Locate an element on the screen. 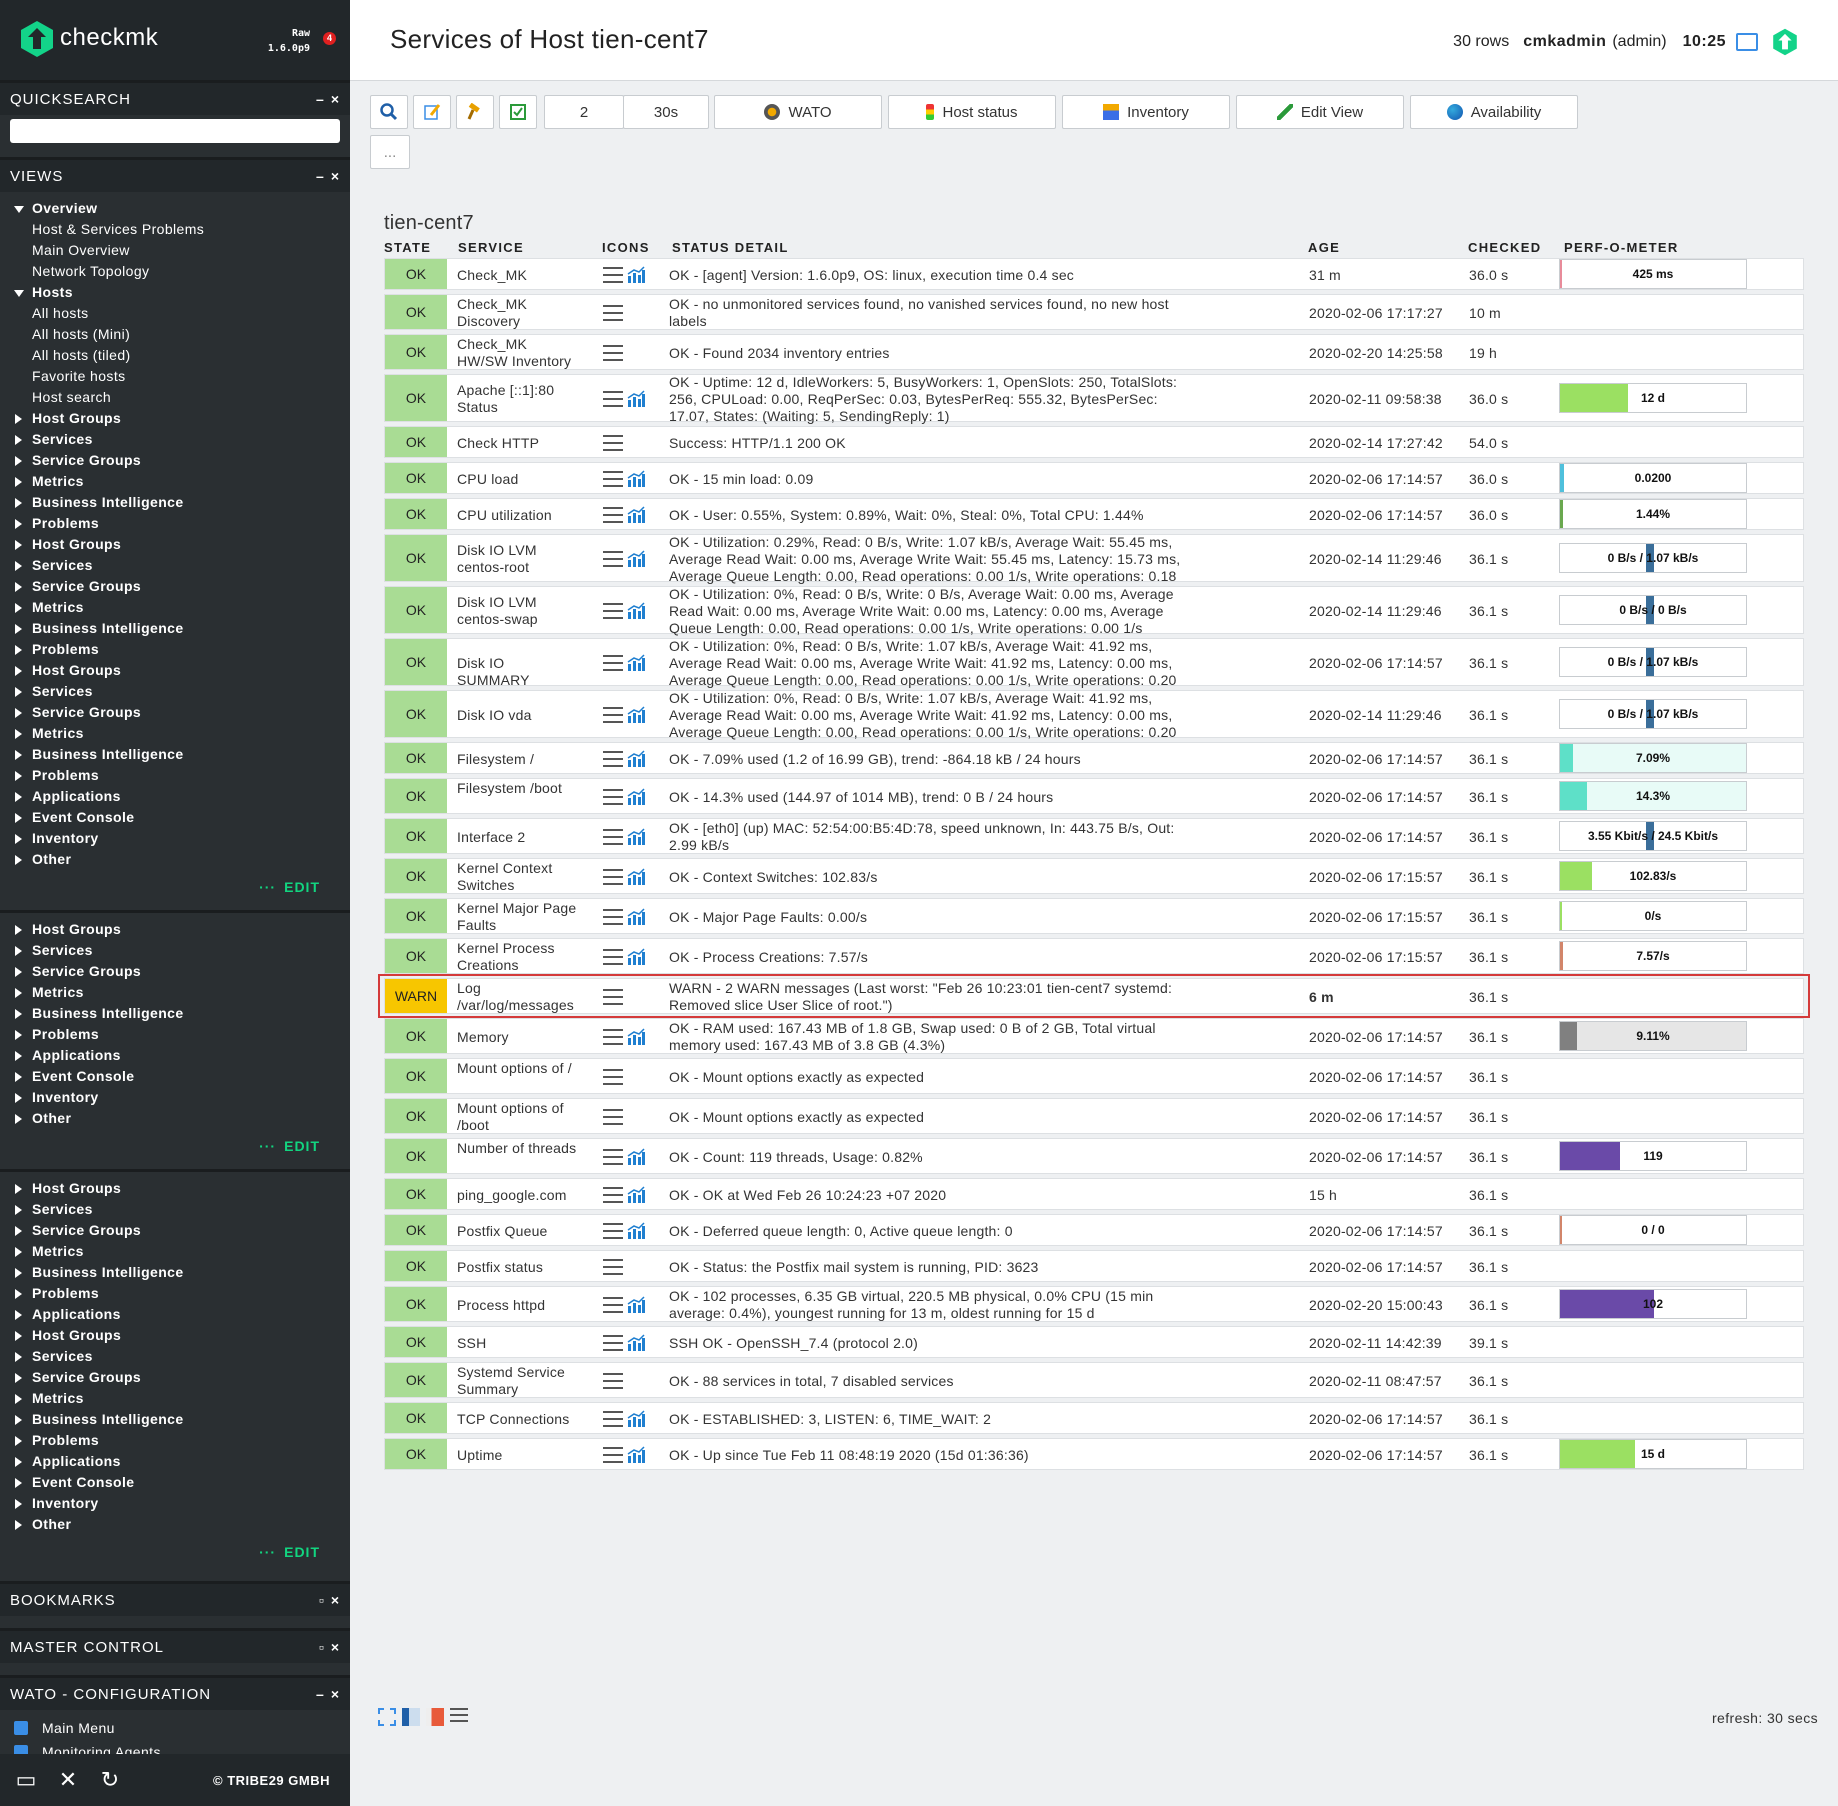 The image size is (1838, 1806). service-name: Postfix Queue is located at coordinates (517, 1231).